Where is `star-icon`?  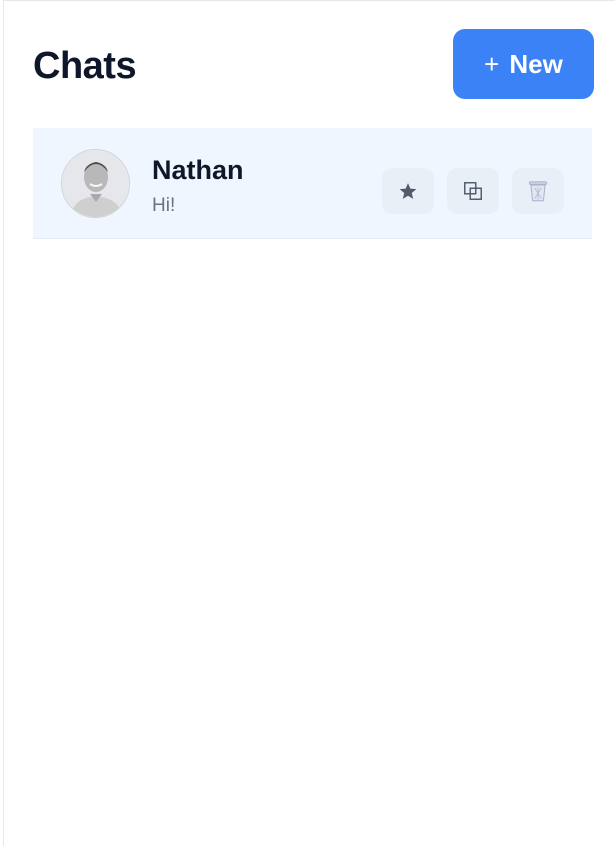 star-icon is located at coordinates (408, 191).